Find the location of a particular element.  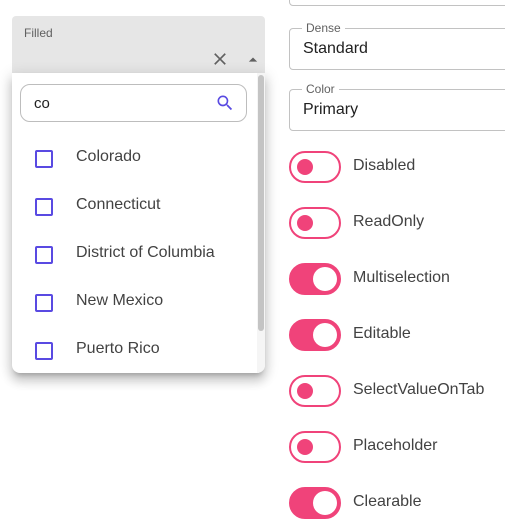

option-label: District of Columbia is located at coordinates (145, 252).